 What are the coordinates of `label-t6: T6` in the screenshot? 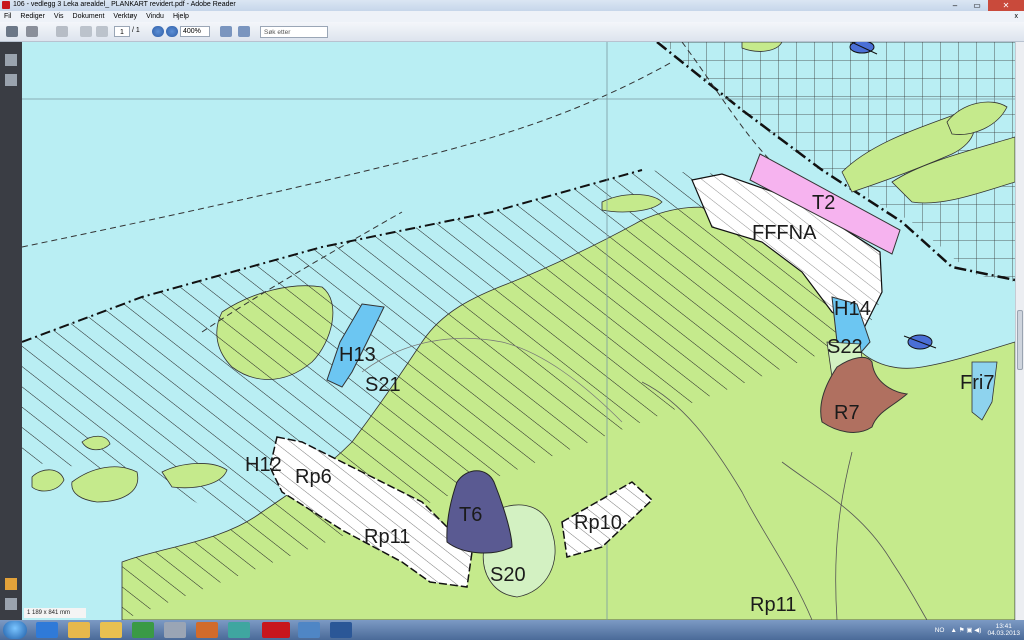 It's located at (471, 515).